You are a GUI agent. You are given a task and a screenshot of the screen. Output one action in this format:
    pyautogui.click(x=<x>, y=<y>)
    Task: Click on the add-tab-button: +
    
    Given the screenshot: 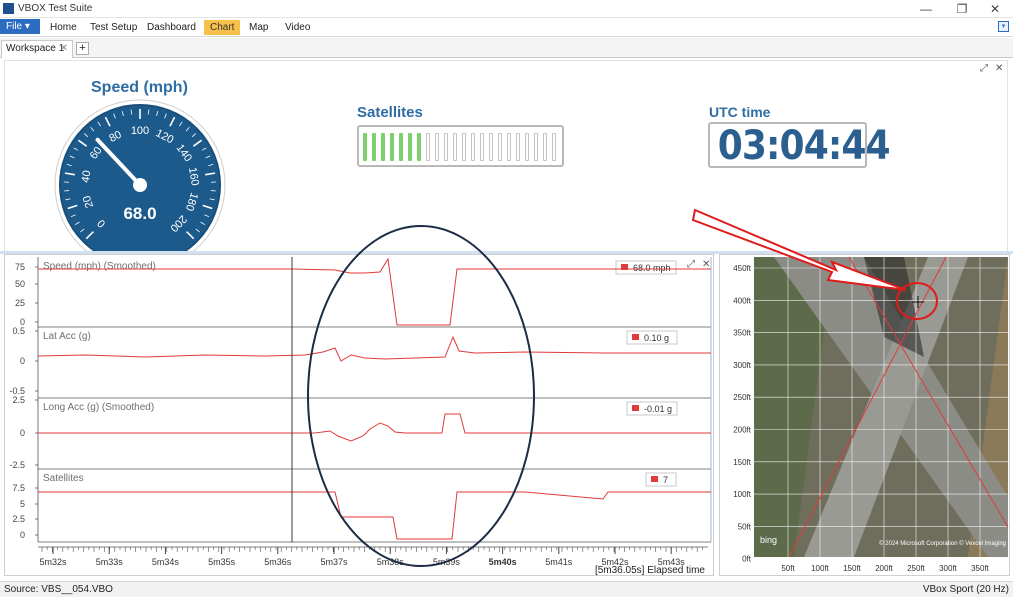 What is the action you would take?
    pyautogui.click(x=82, y=48)
    